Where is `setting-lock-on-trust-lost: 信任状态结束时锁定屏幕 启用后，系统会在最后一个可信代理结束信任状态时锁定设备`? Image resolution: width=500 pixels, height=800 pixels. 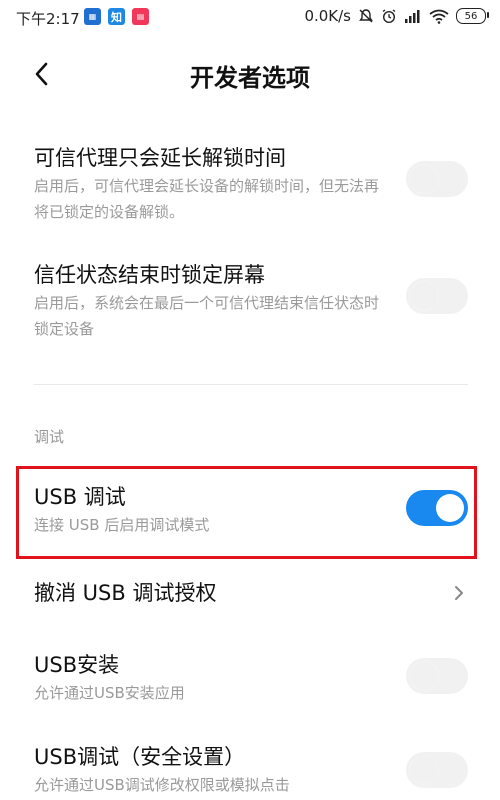
setting-lock-on-trust-lost: 信任状态结束时锁定屏幕 启用后，系统会在最后一个可信代理结束信任状态时锁定设备 is located at coordinates (251, 301).